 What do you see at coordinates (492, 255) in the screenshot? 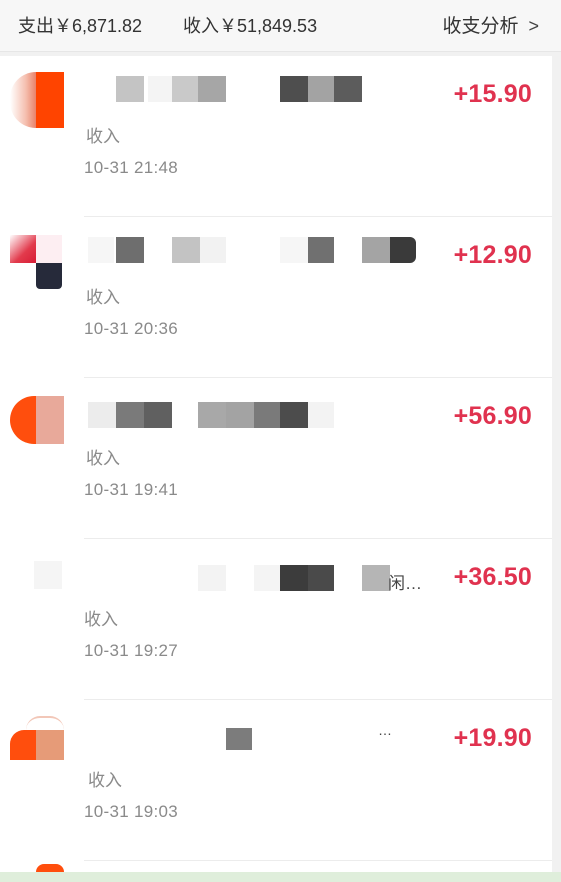
I see `transaction-amount: +12.90` at bounding box center [492, 255].